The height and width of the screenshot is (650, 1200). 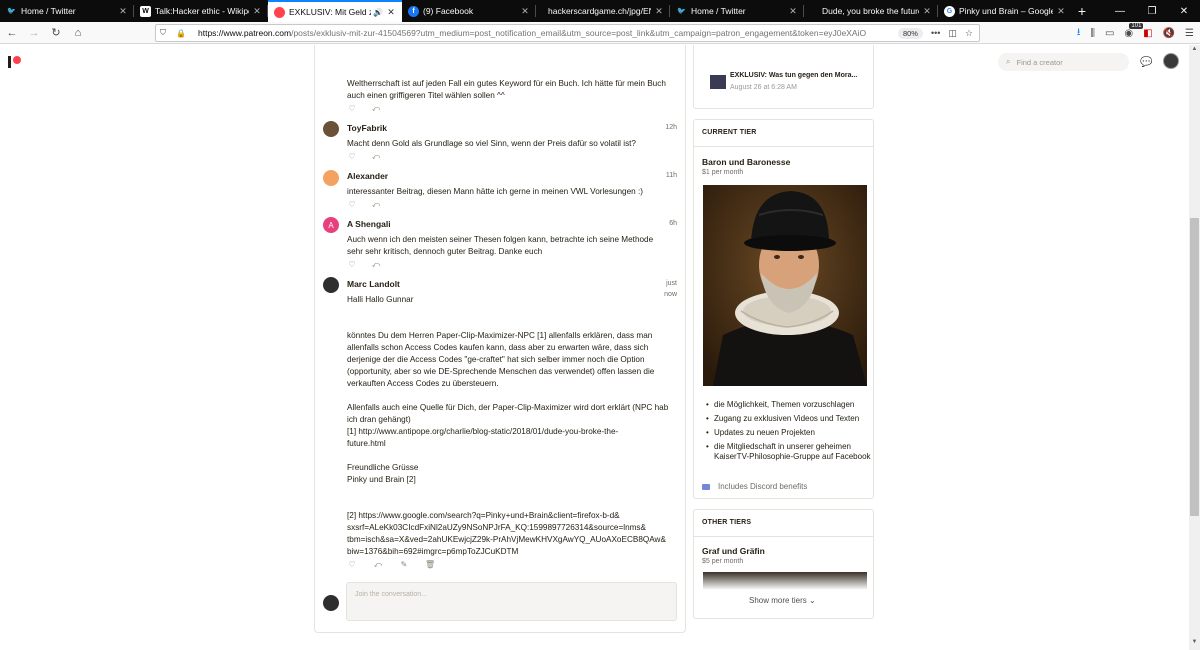 I want to click on tab-title: EXKLUSIV: Mit Geld zur W, so click(x=330, y=12).